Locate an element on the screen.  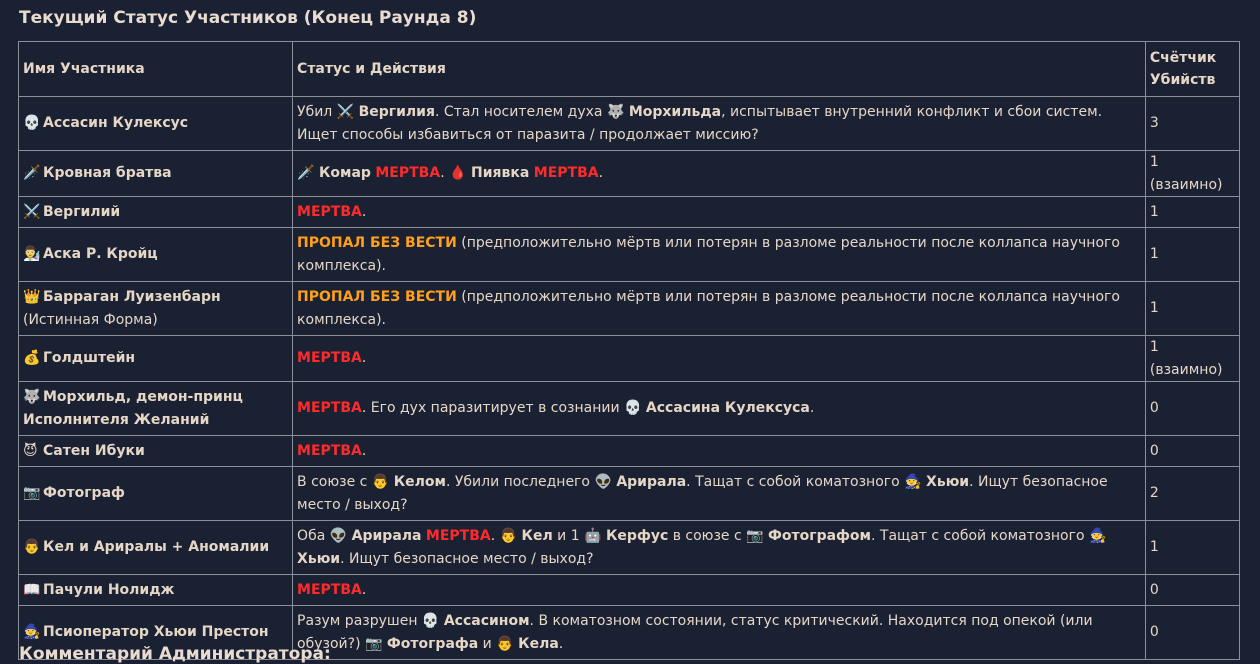
participant-name: Сатен Ибуки is located at coordinates (94, 450).